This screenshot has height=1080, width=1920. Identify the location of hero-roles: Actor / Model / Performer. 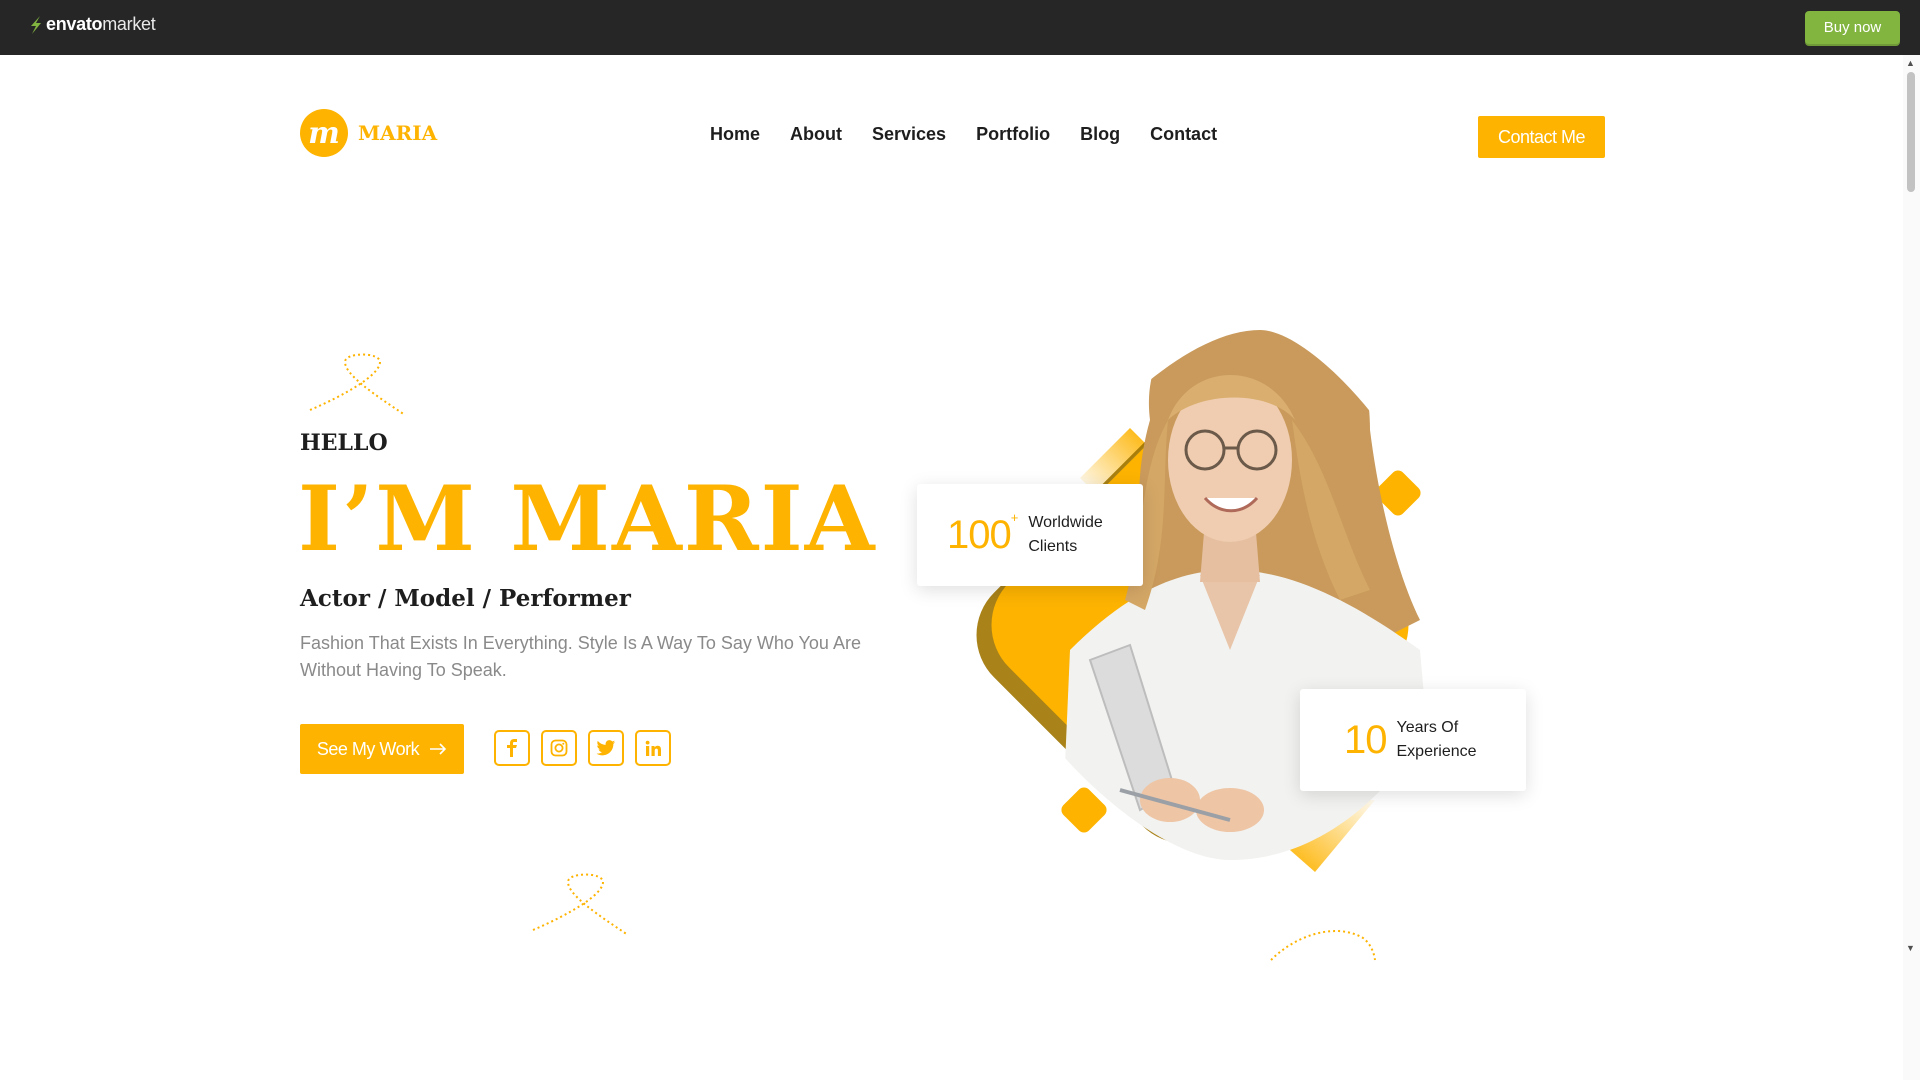
(465, 598).